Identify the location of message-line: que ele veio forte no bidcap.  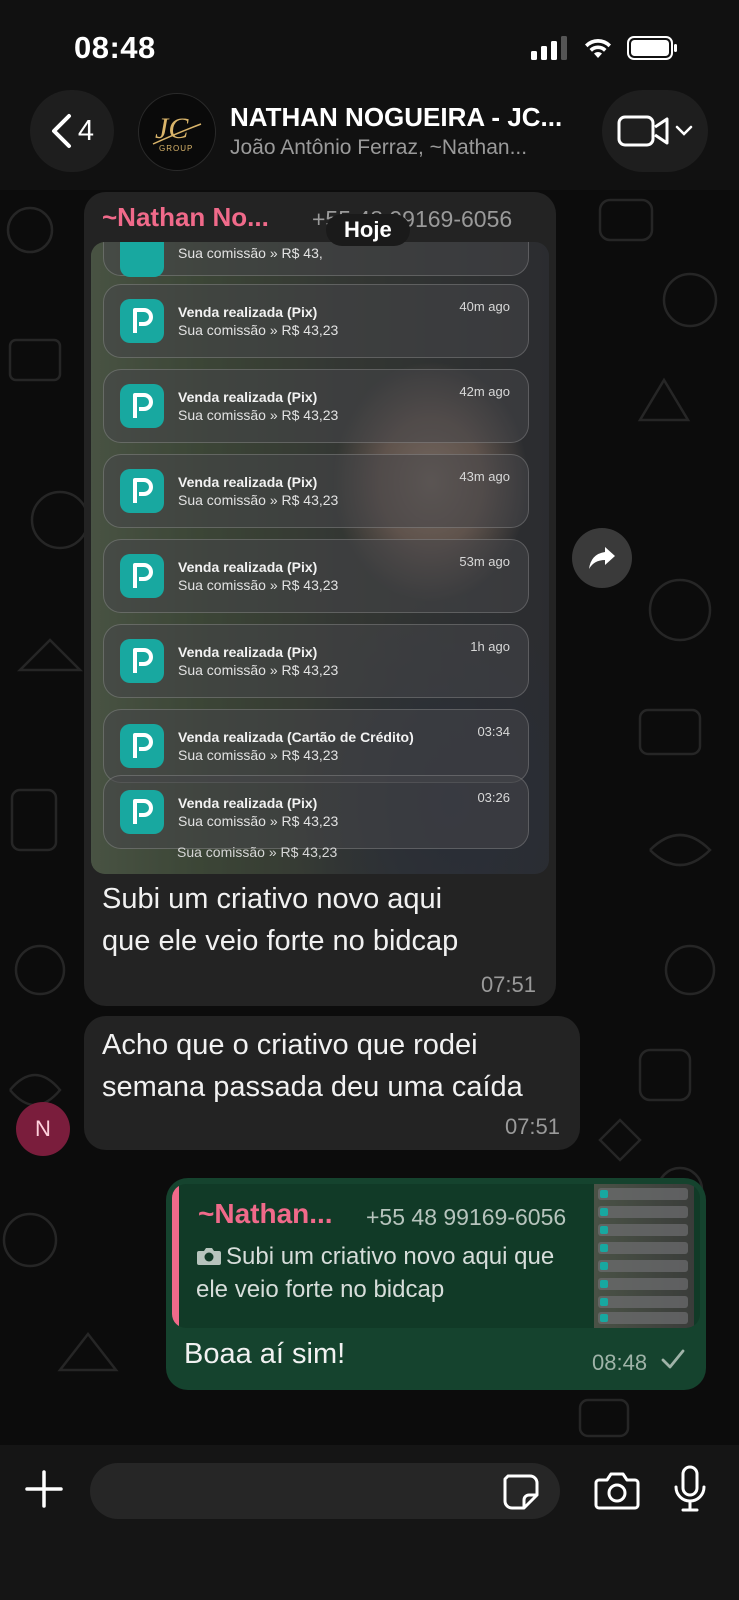
(280, 941).